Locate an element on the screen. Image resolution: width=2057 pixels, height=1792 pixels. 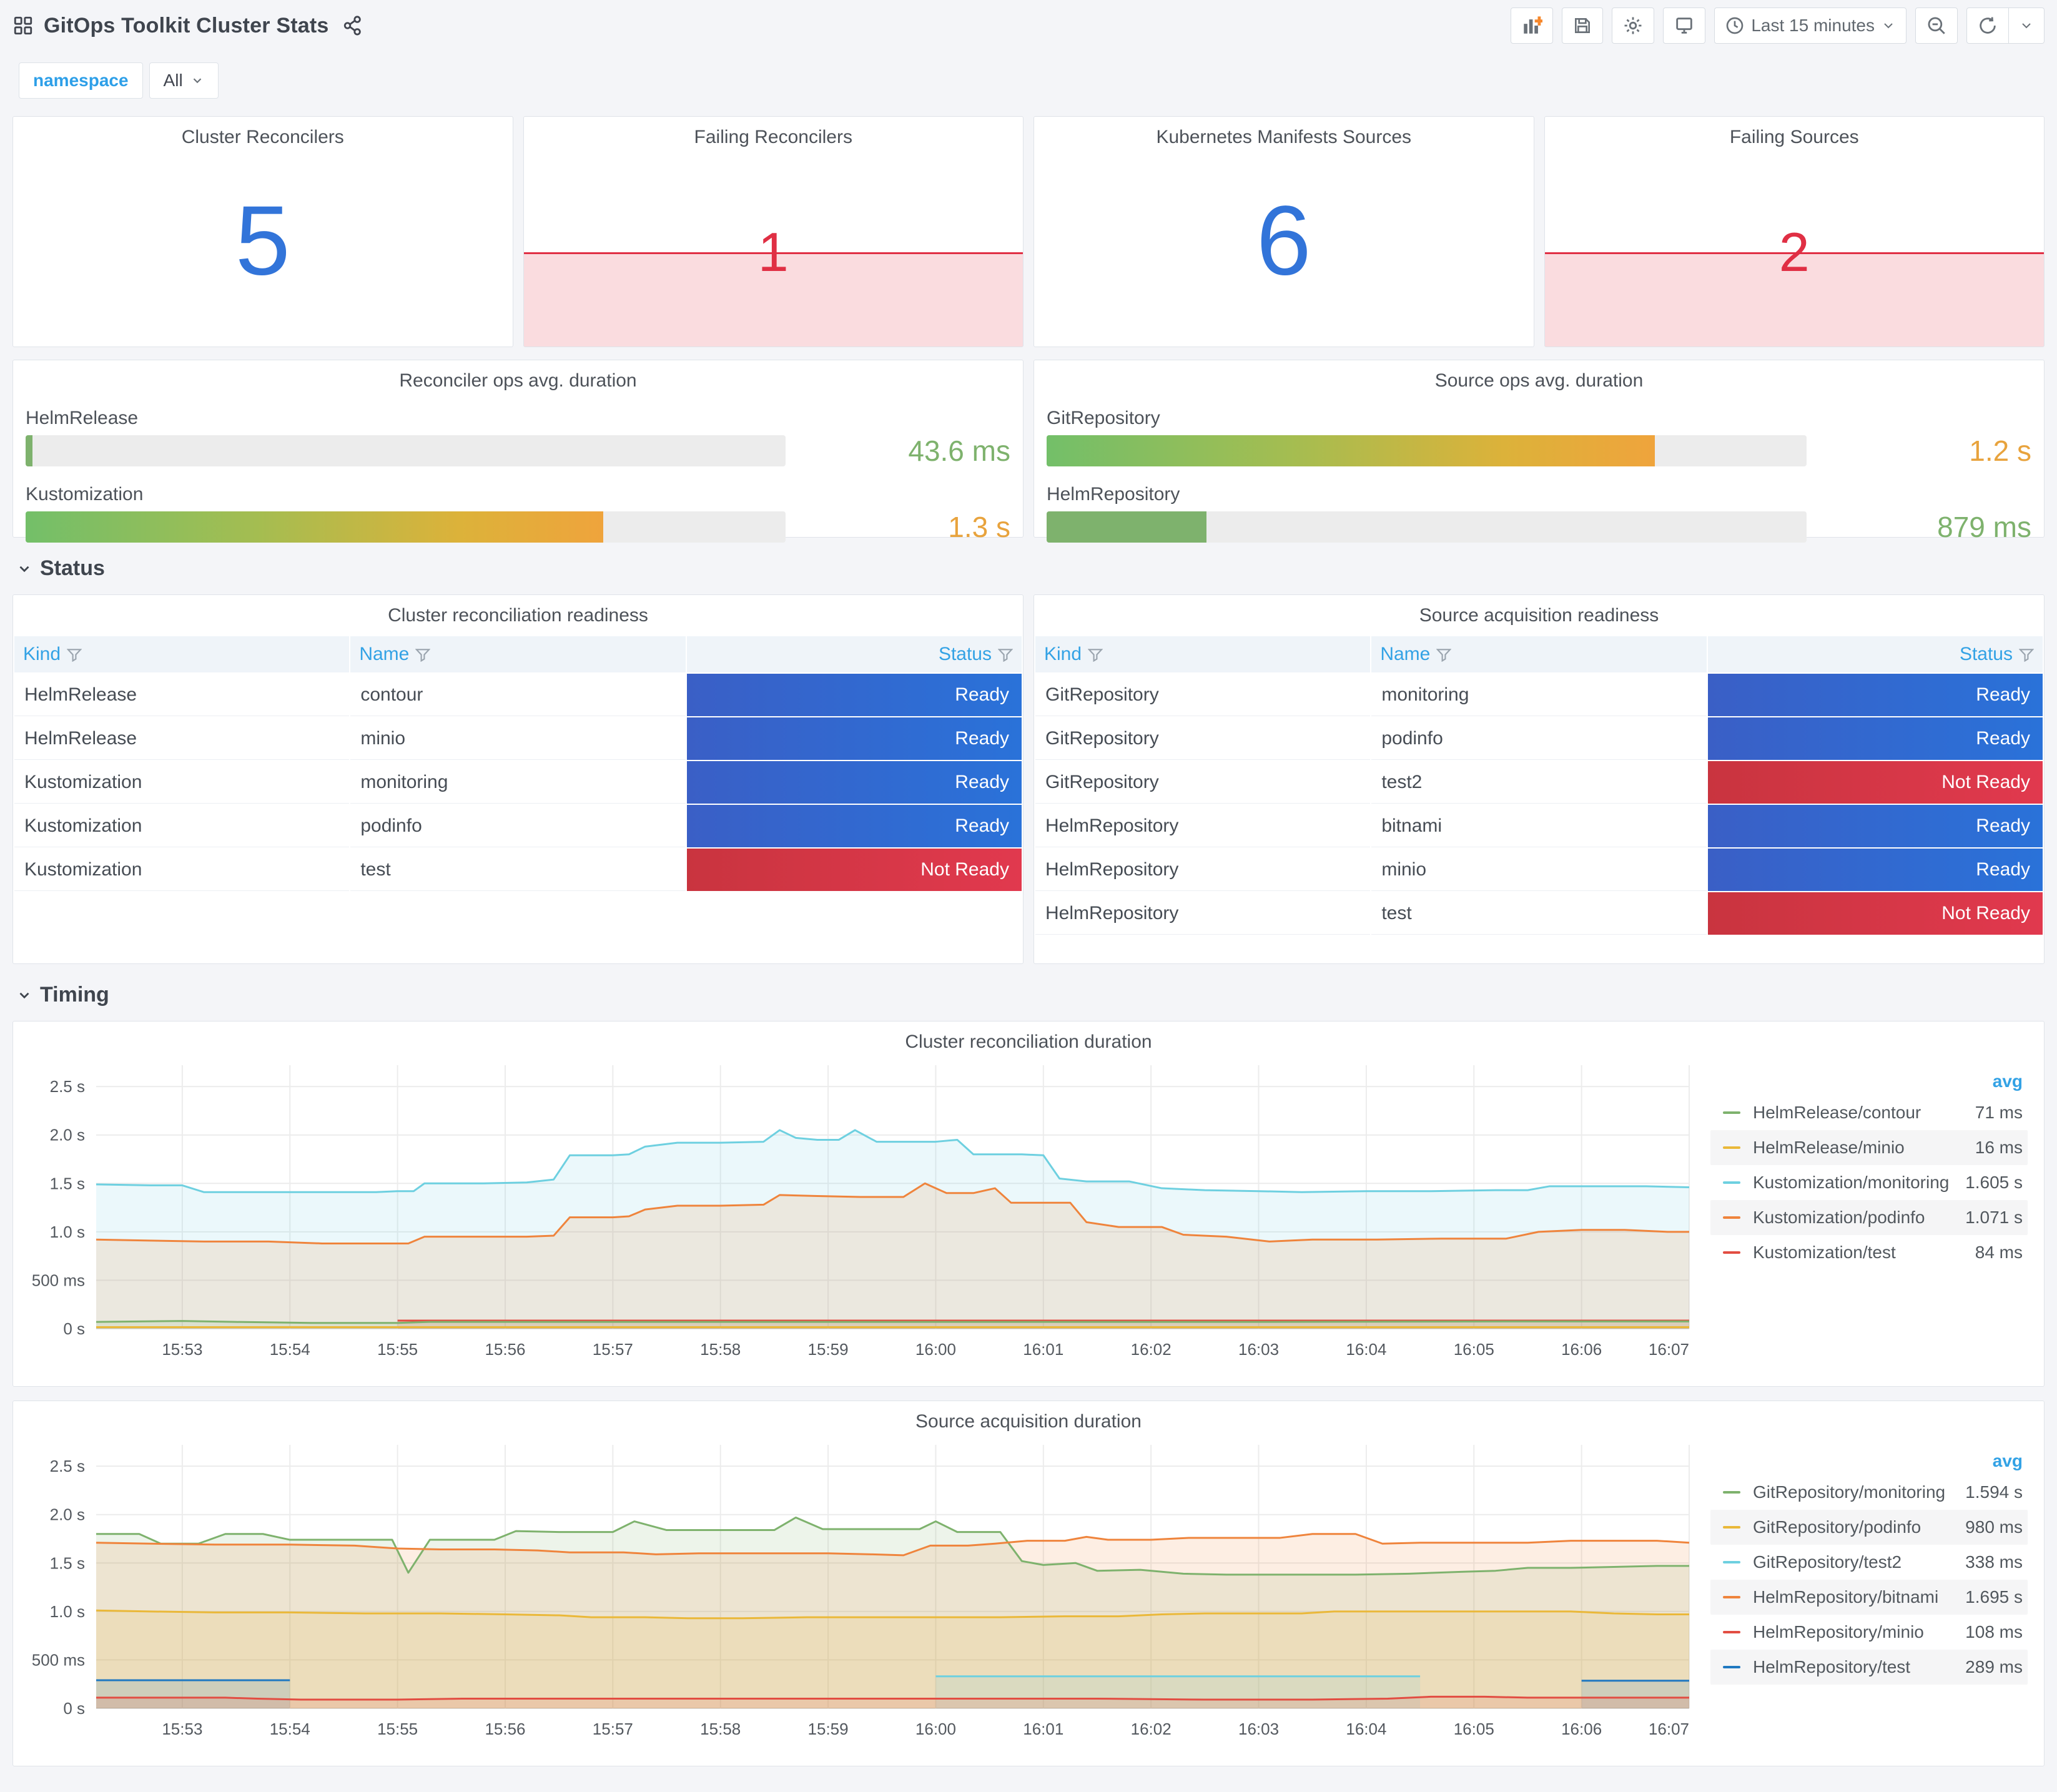
gauge-row: Kustomization 1.3 s is located at coordinates (518, 514).